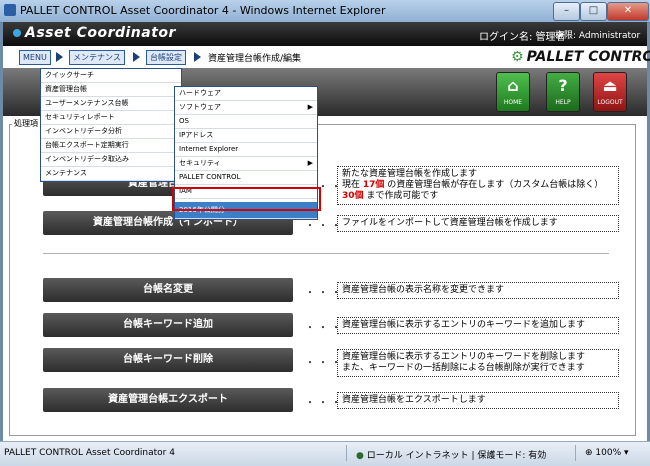  What do you see at coordinates (246, 108) in the screenshot?
I see `submenu-item-software: ソフトウェア ▶` at bounding box center [246, 108].